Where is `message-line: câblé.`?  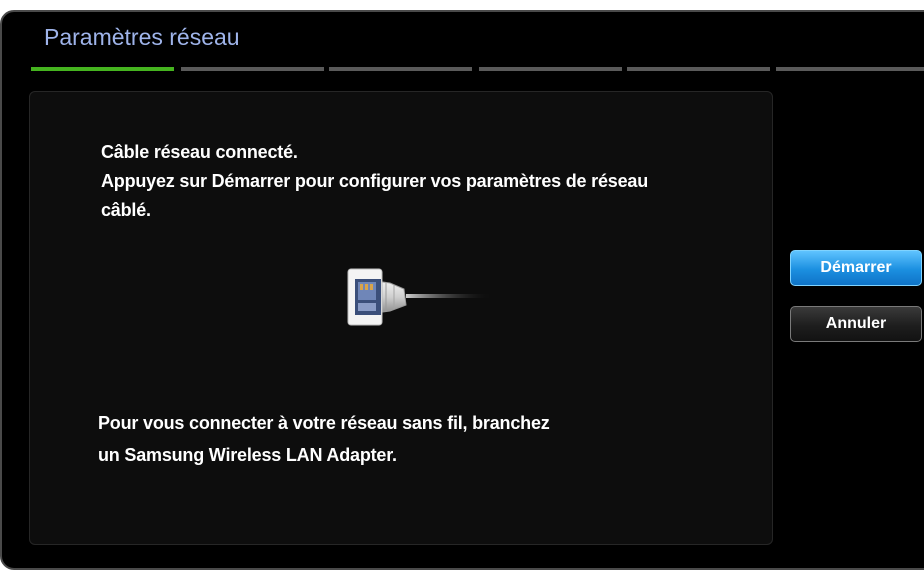
message-line: câblé. is located at coordinates (126, 210).